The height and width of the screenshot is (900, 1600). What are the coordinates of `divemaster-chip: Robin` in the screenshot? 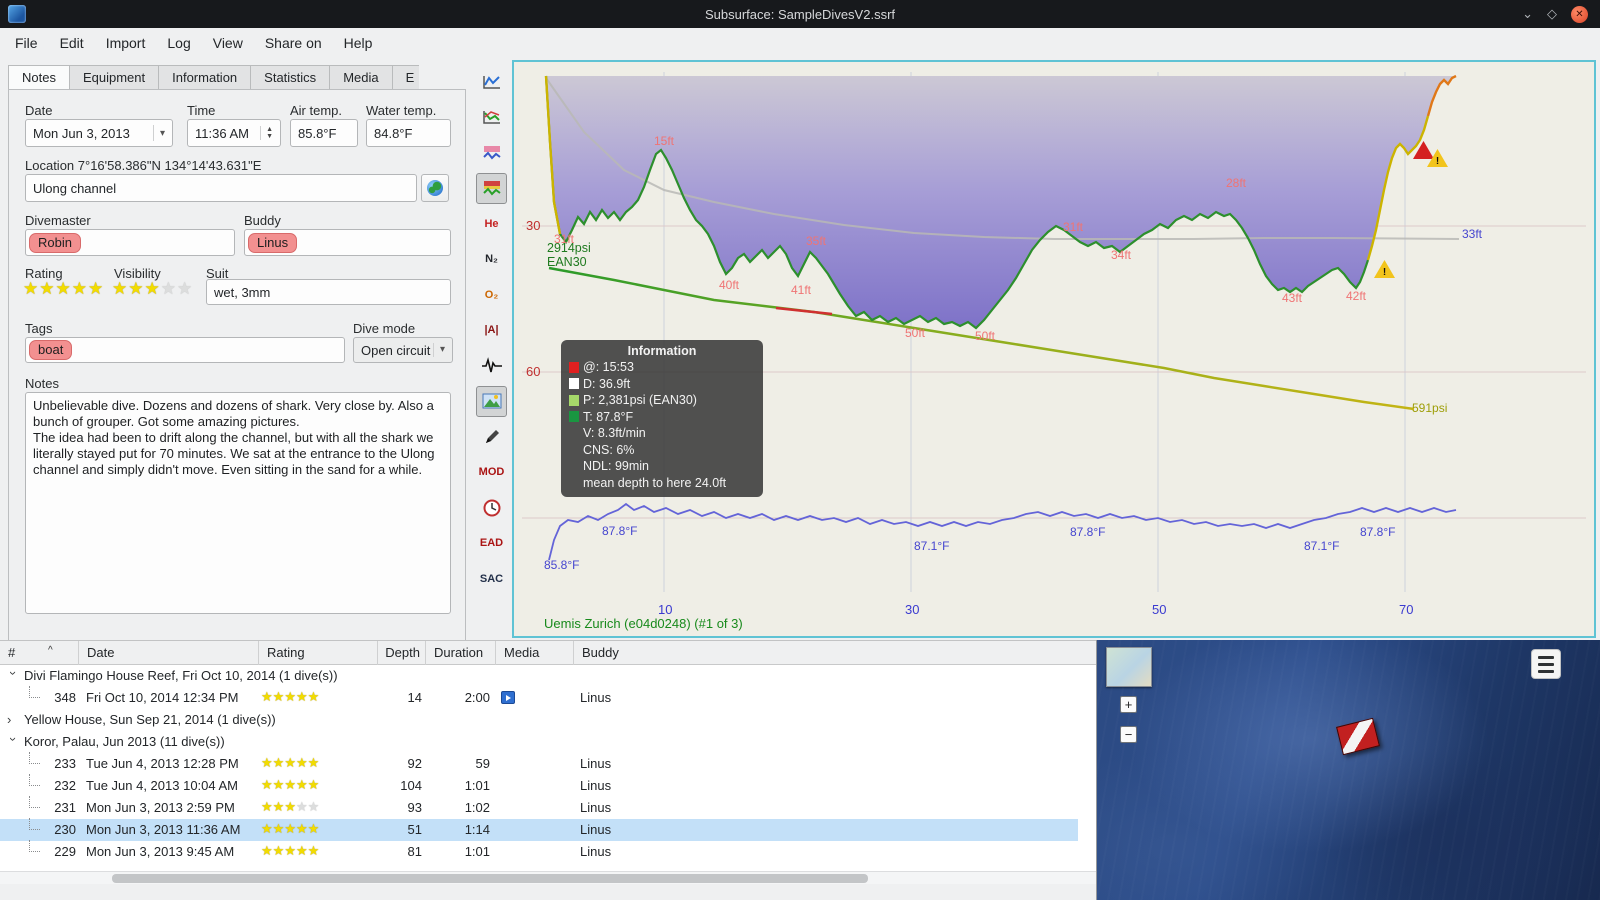 It's located at (55, 242).